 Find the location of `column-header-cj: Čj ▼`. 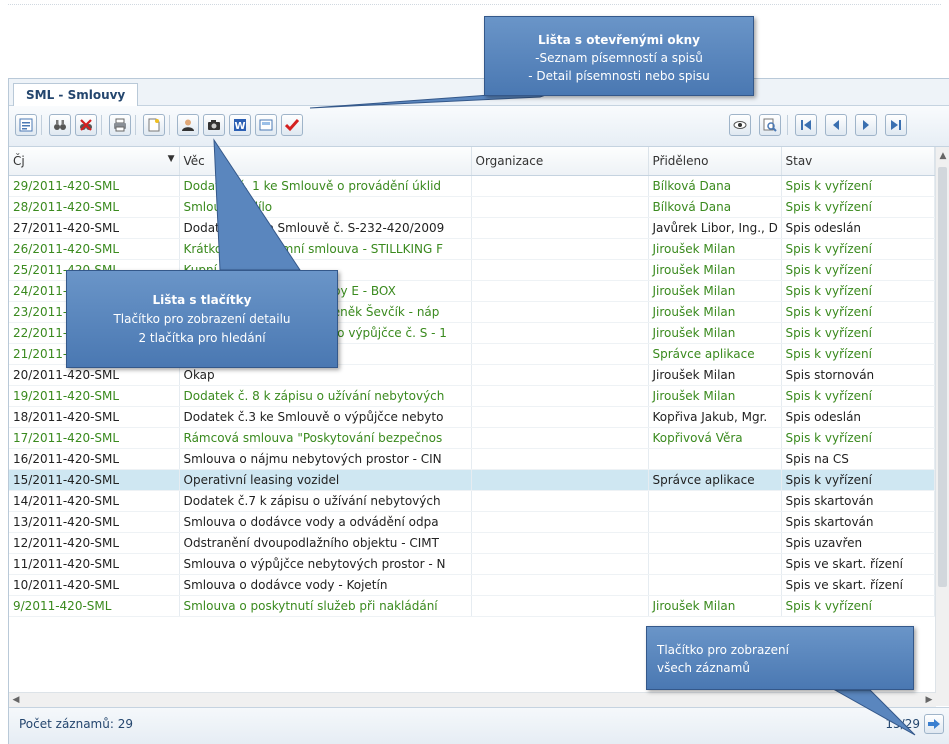

column-header-cj: Čj ▼ is located at coordinates (94, 161).